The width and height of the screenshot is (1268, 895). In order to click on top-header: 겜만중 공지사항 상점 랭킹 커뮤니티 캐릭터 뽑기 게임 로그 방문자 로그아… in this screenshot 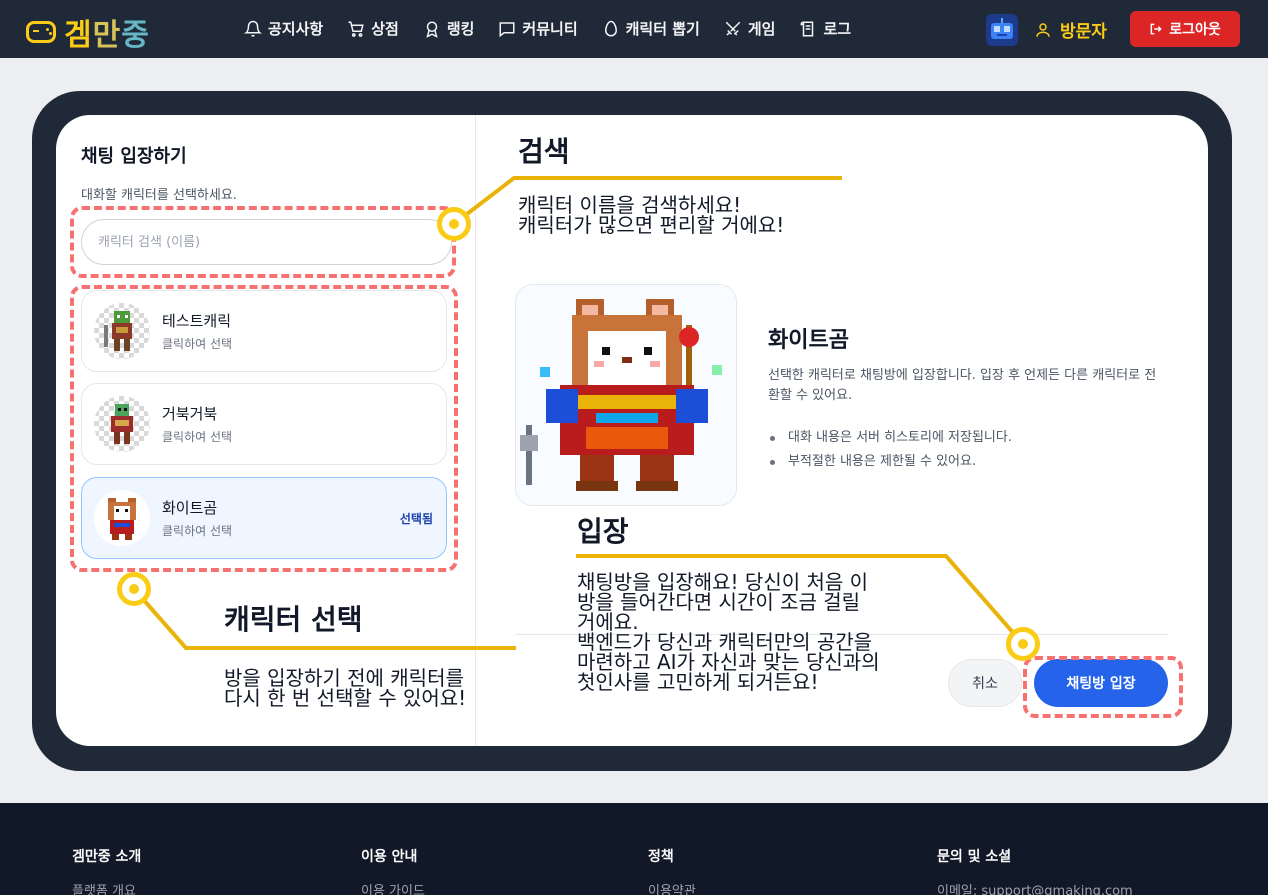, I will do `click(634, 29)`.